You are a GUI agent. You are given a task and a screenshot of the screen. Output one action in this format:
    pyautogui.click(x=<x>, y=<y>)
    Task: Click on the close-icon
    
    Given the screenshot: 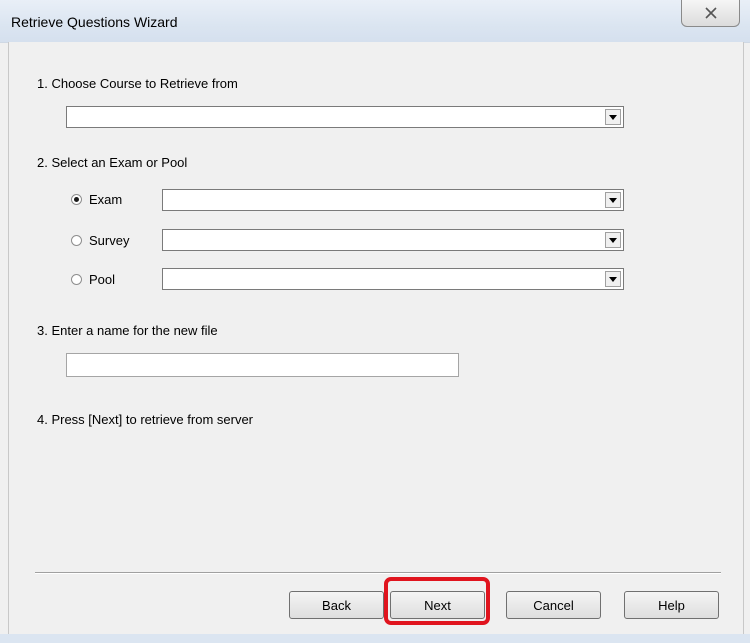 What is the action you would take?
    pyautogui.click(x=710, y=13)
    